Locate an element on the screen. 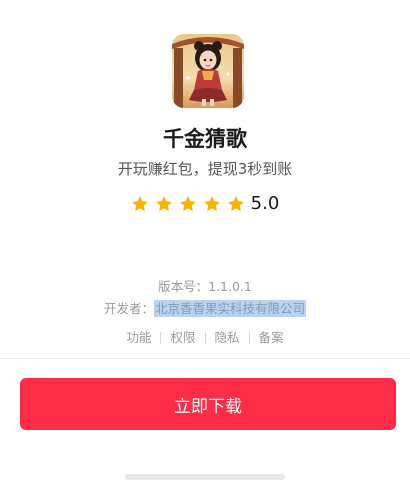 This screenshot has width=410, height=480. app-slogan: 开玩赚红包，提现3秒到账 is located at coordinates (205, 169).